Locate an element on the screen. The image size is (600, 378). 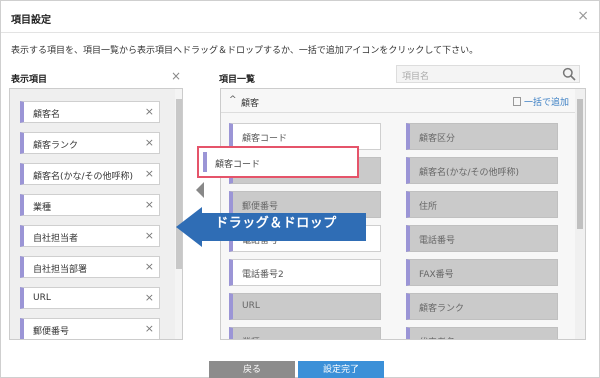
clear-all-icon: × is located at coordinates (176, 76).